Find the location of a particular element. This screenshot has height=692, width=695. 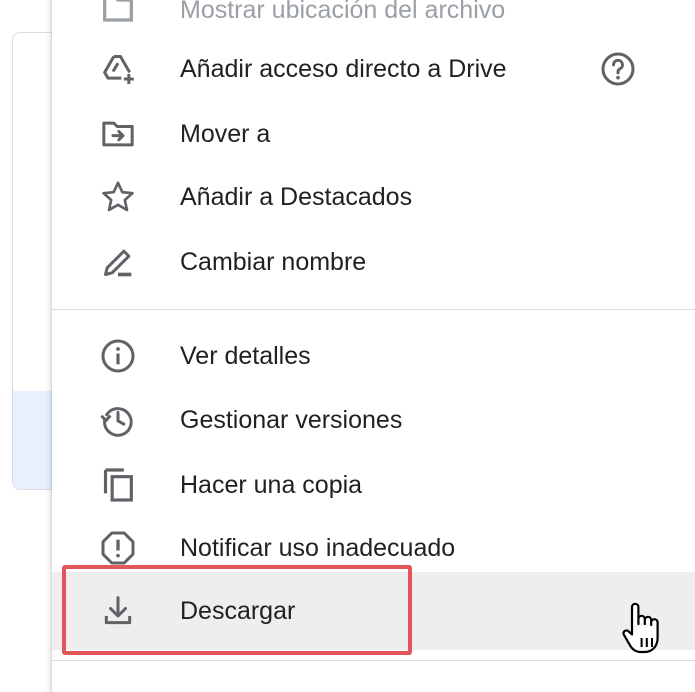

menu-item-label: Mostrar ubicación del archivo is located at coordinates (343, 12).